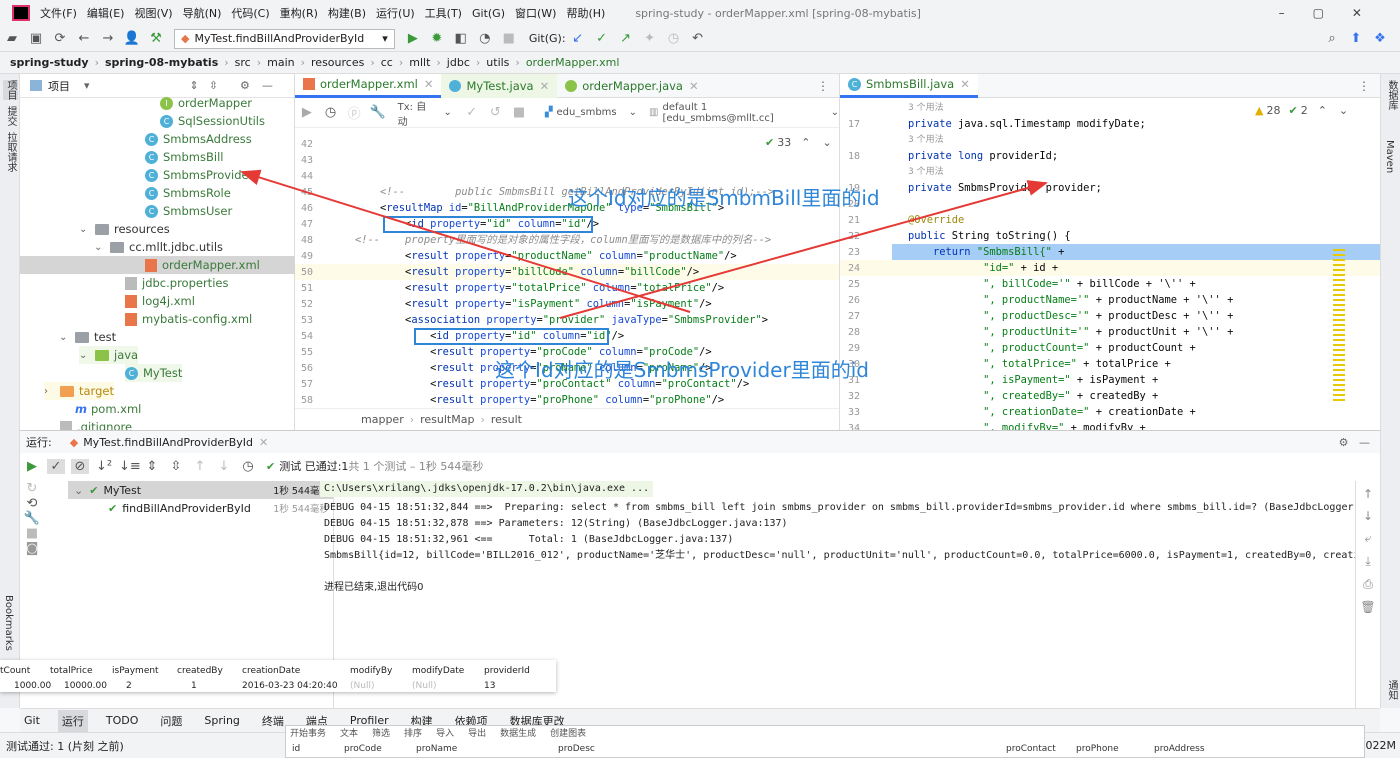 This screenshot has width=1400, height=758. I want to click on tree-item: C SqlSessionUtils, so click(212, 121).